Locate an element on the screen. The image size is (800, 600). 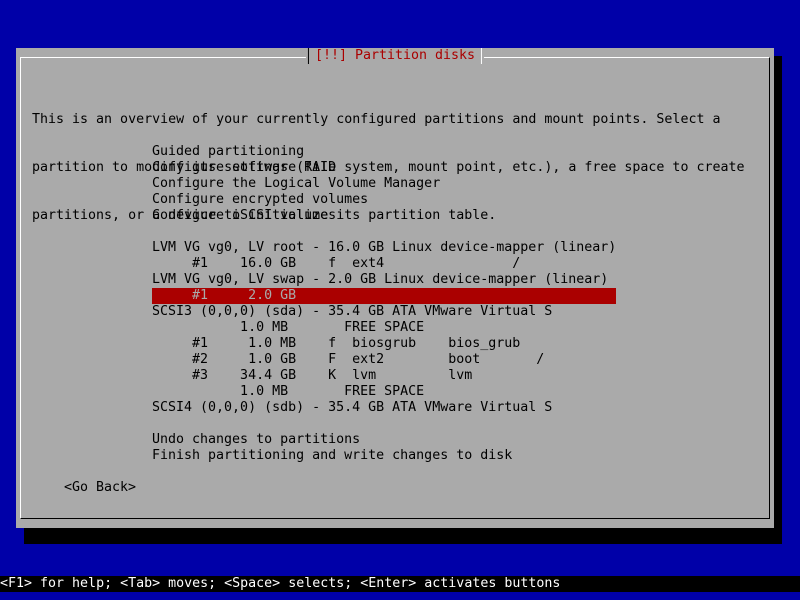
dialog-title-text: [!!] Partition disks is located at coordinates (395, 55).